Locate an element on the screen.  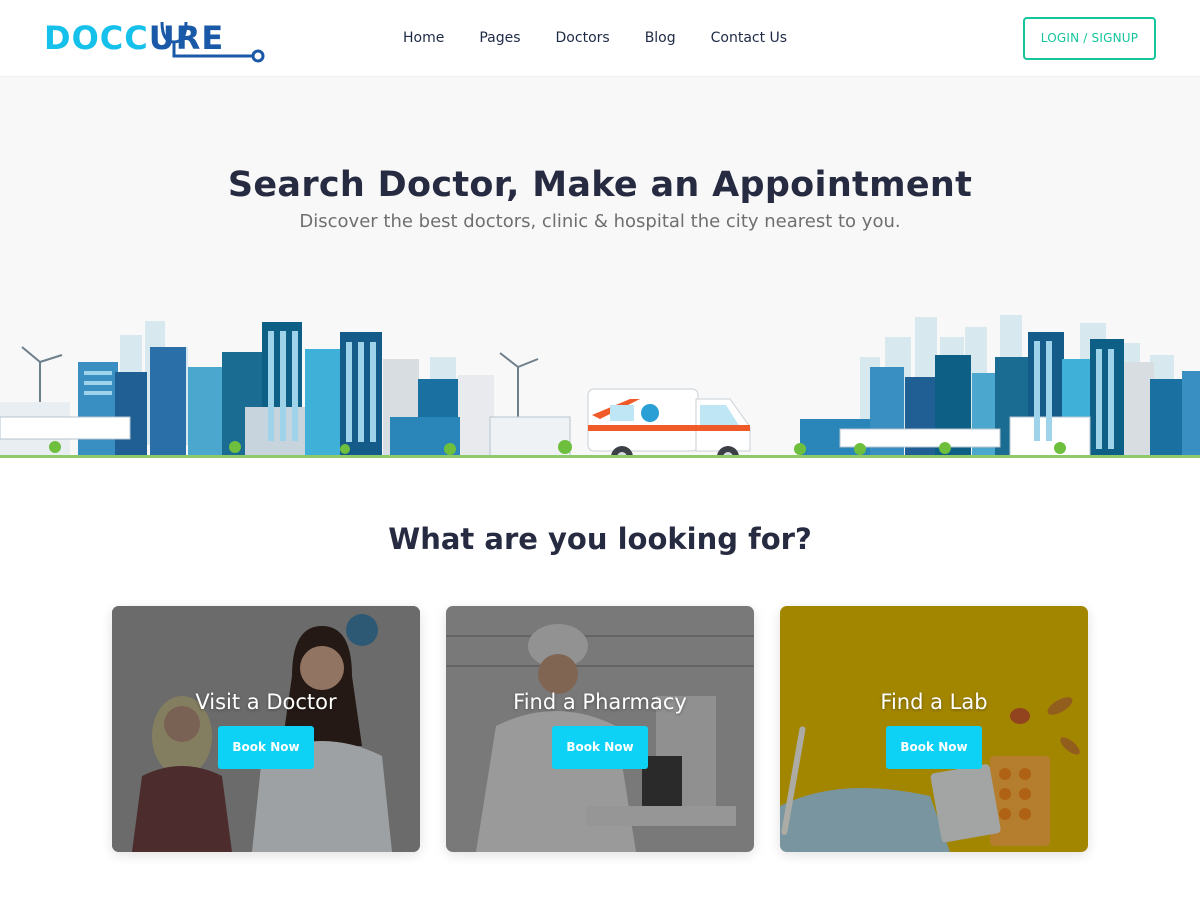
nav-pages: Pages is located at coordinates (499, 38).